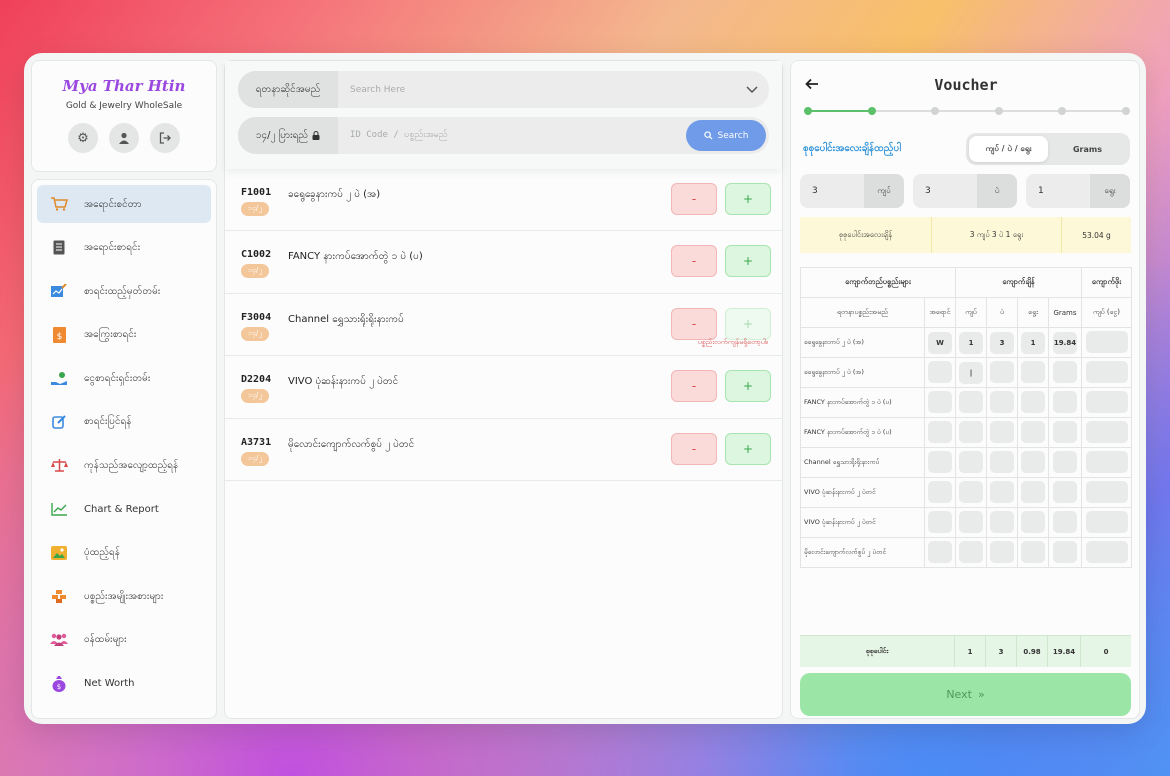 Image resolution: width=1170 pixels, height=776 pixels. I want to click on kyat-input: 3 ကျပ်, so click(852, 191).